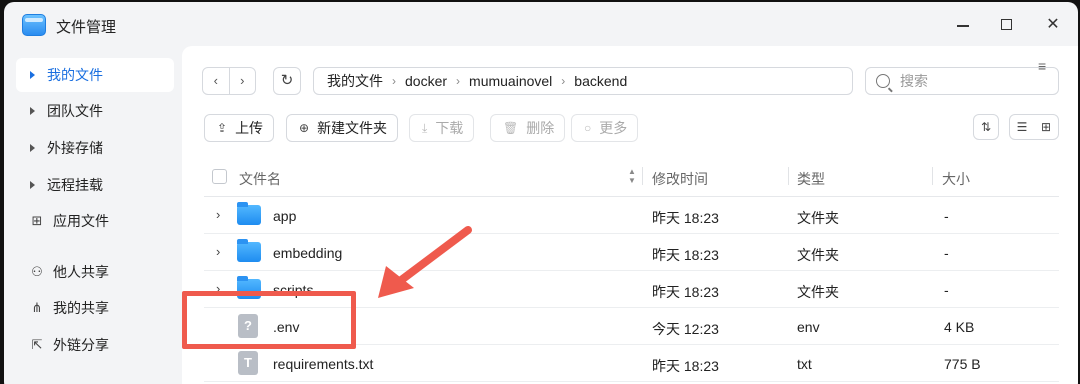  What do you see at coordinates (352, 128) in the screenshot?
I see `new-folder-label: 新建文件夹` at bounding box center [352, 128].